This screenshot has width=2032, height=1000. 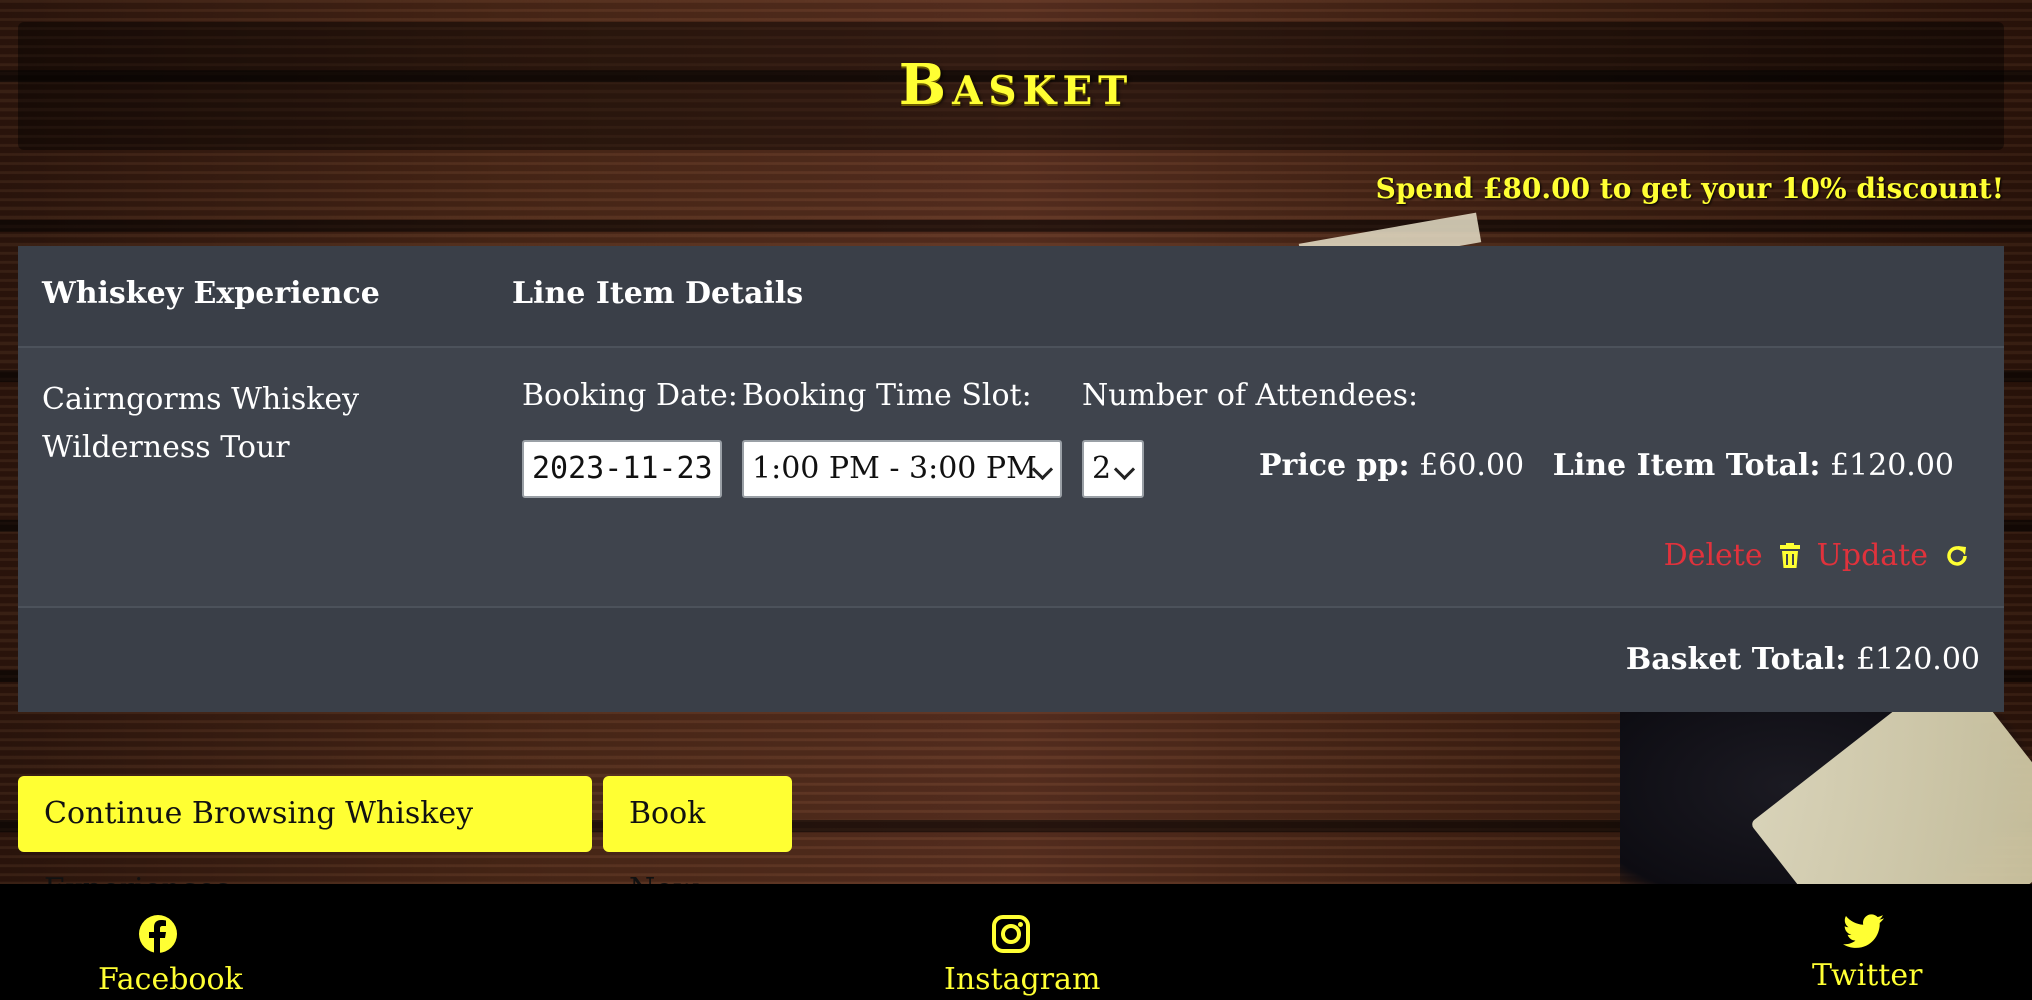 I want to click on twitter-label: Twitter, so click(x=1867, y=975).